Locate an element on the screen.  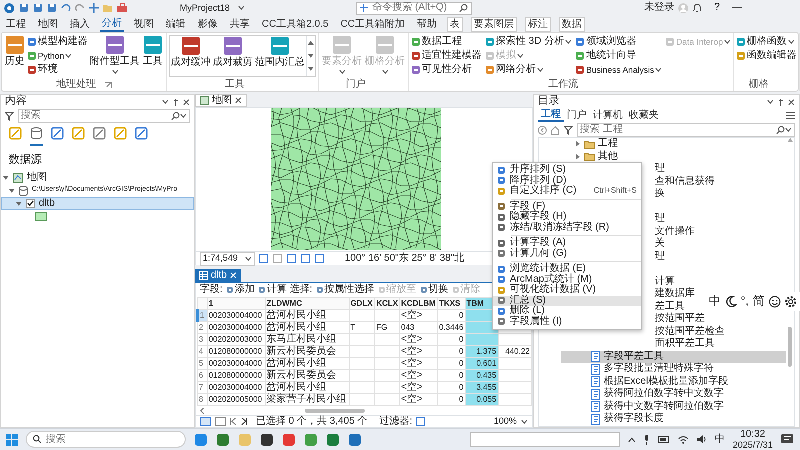
database-icon is located at coordinates (36, 133).